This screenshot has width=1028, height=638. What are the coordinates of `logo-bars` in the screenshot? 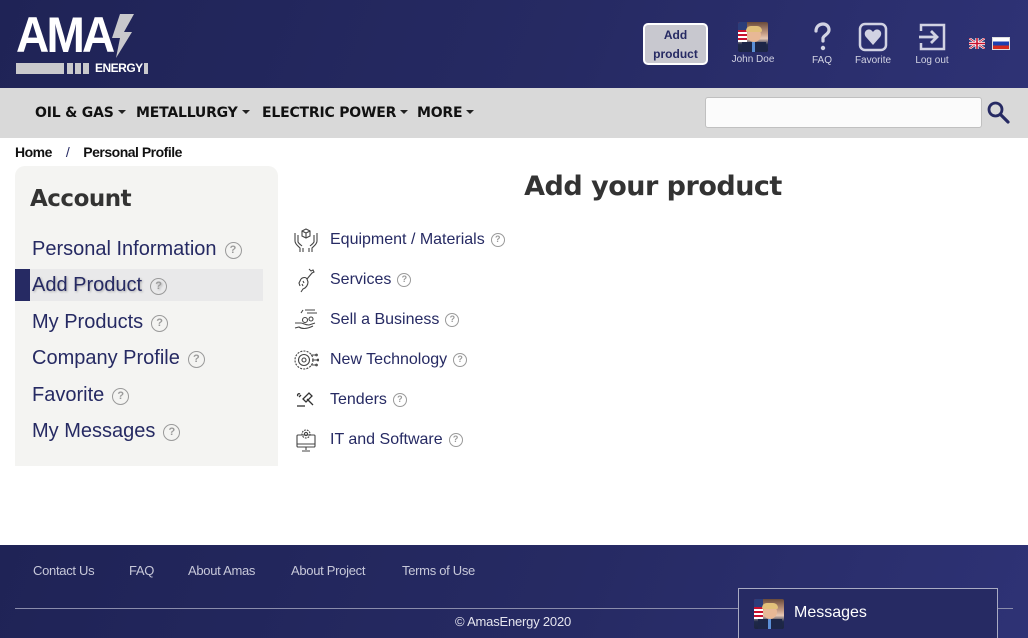 It's located at (78, 68).